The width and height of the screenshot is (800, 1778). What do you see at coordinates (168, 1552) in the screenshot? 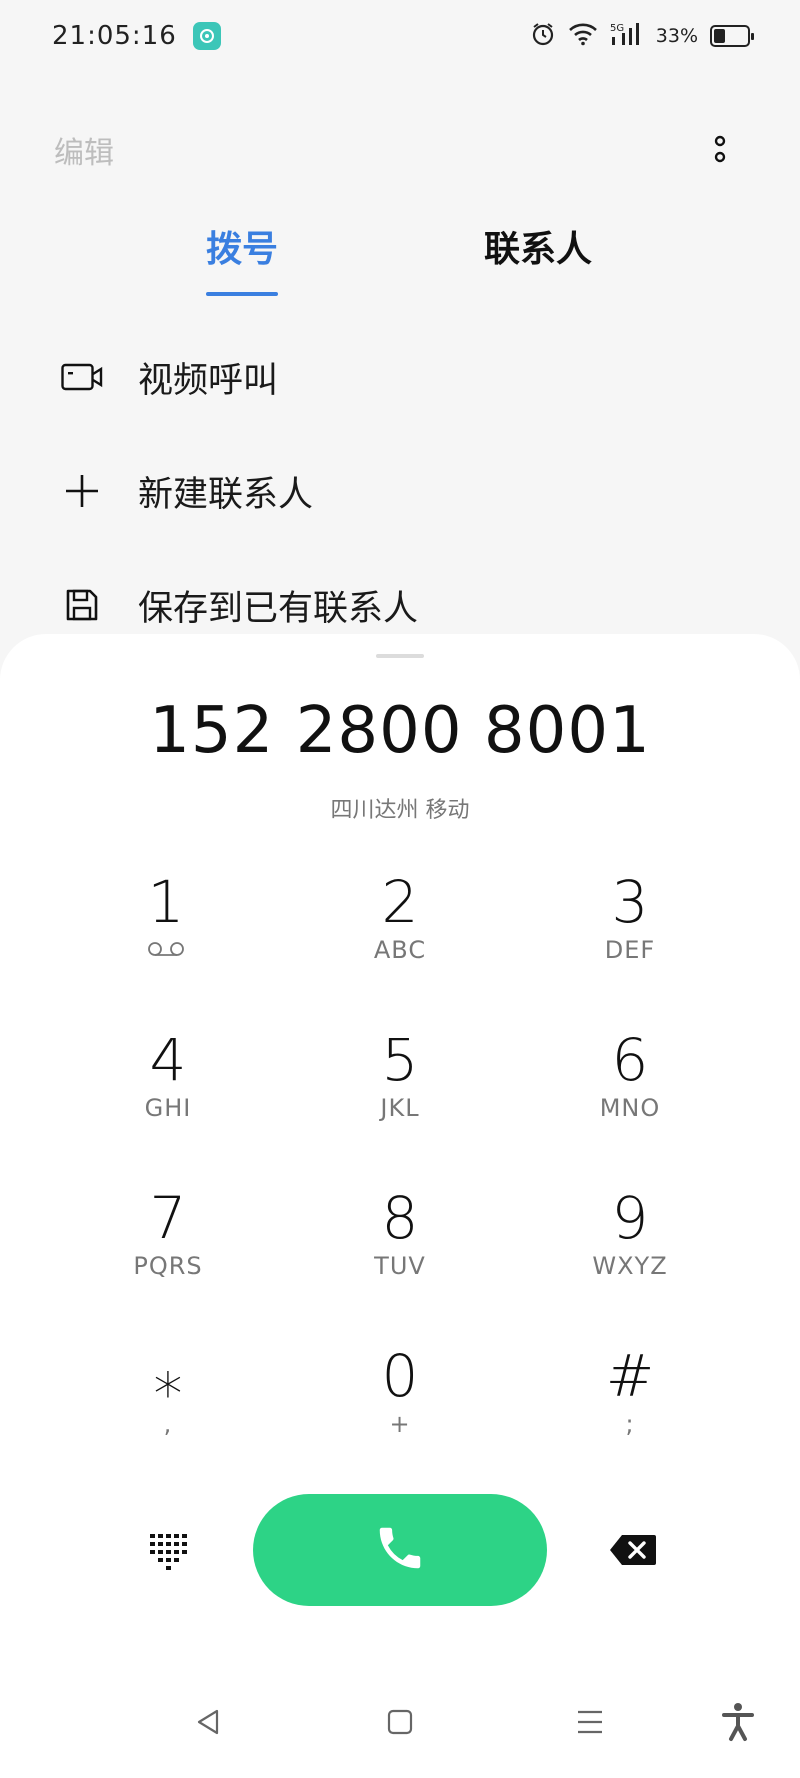
I see `keypad-grid-icon` at bounding box center [168, 1552].